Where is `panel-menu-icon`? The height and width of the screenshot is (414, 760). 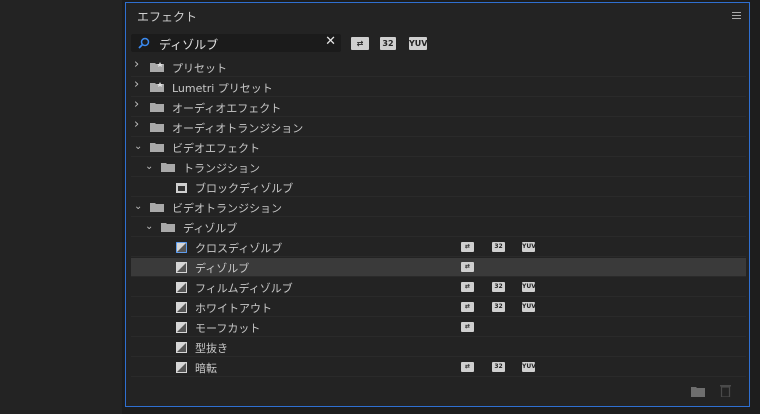
panel-menu-icon is located at coordinates (736, 15).